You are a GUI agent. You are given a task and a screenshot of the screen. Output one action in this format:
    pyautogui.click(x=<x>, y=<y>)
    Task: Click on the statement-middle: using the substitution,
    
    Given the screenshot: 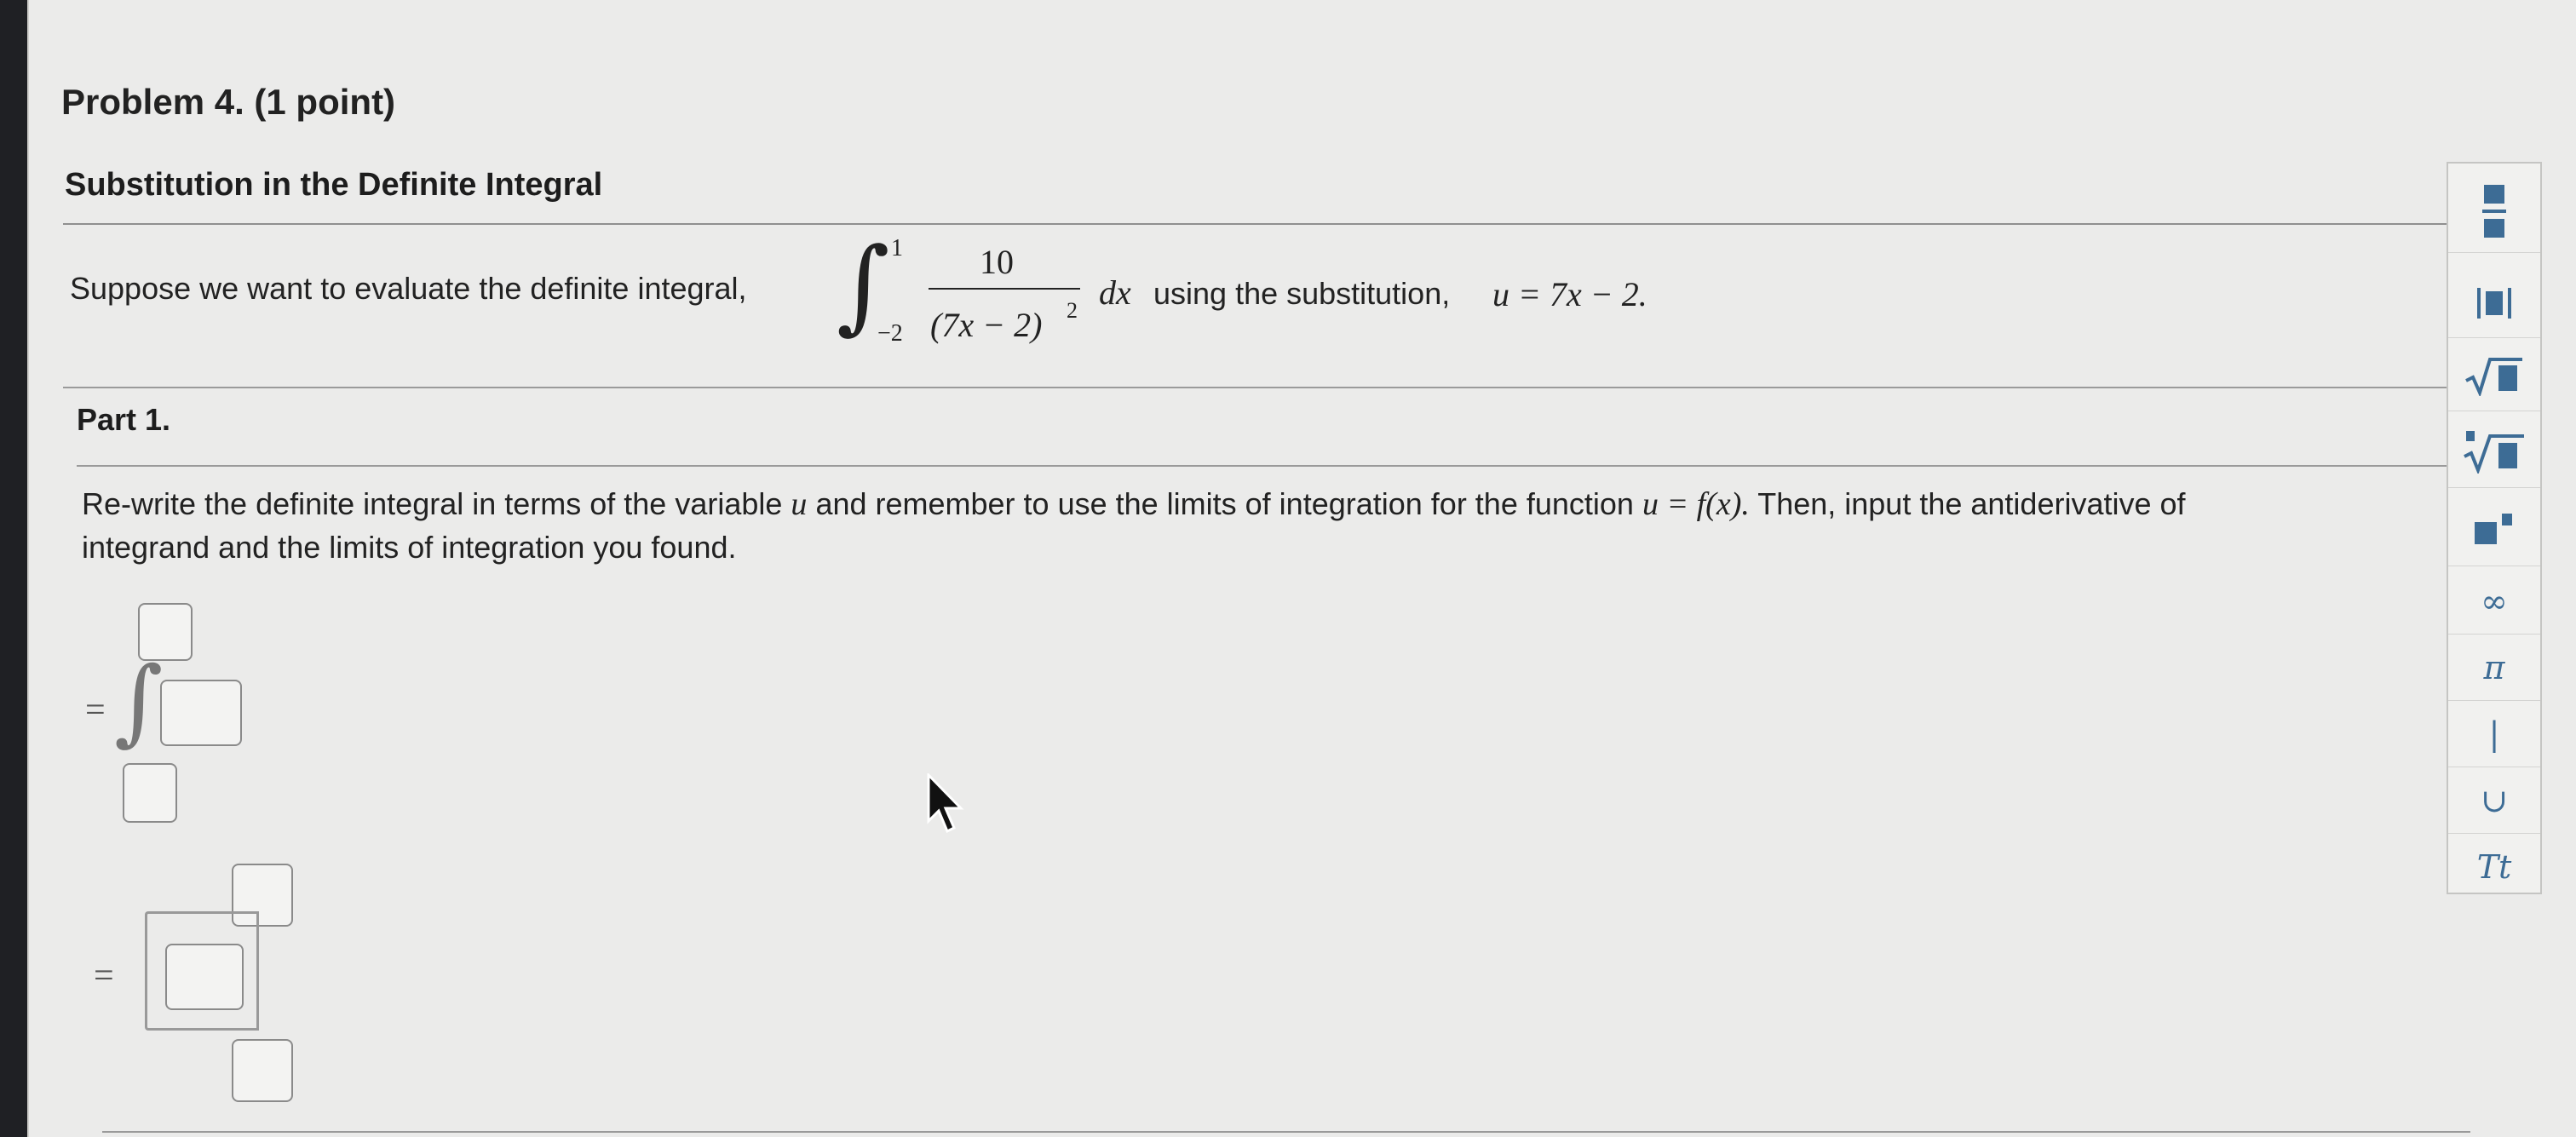 What is the action you would take?
    pyautogui.click(x=1302, y=293)
    